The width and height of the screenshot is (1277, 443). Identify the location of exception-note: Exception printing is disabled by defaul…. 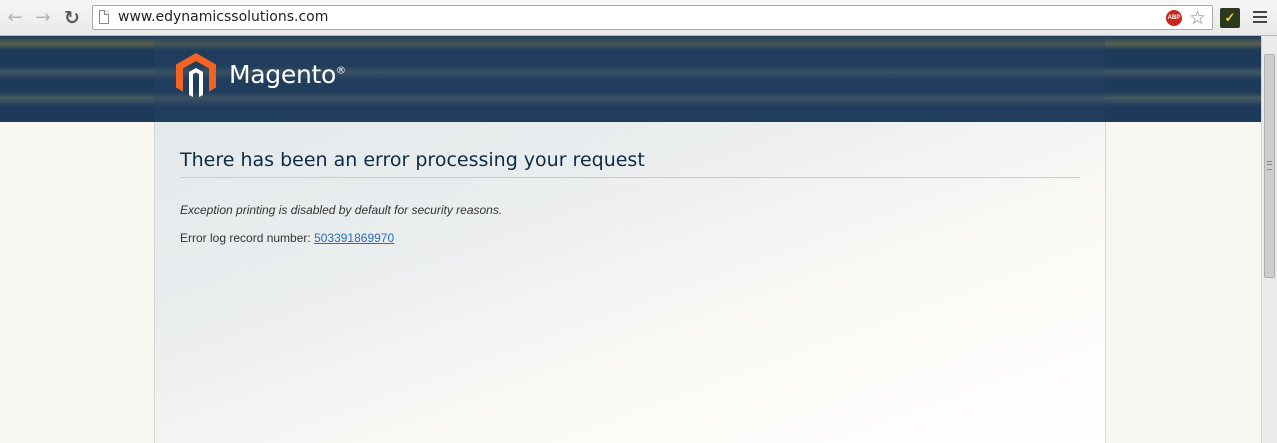
(341, 210).